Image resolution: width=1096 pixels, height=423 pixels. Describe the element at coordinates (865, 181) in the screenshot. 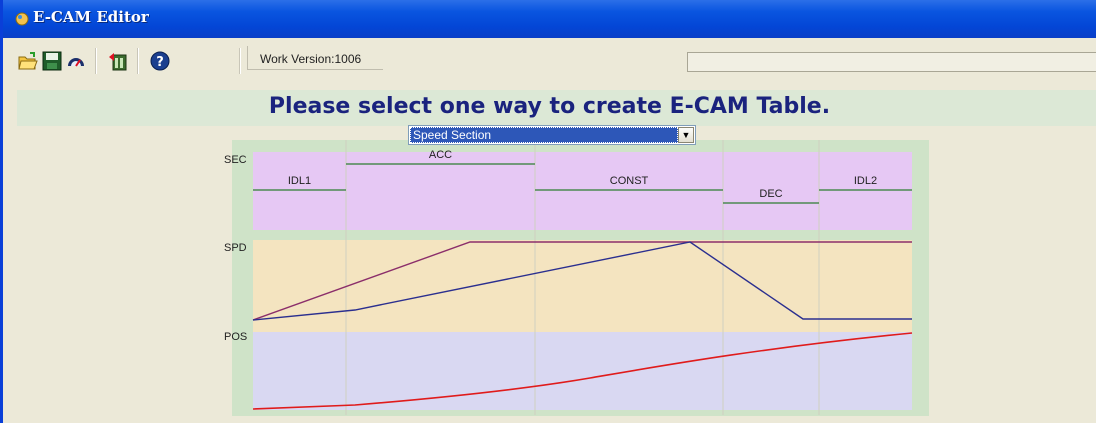

I see `section-label: IDL2` at that location.